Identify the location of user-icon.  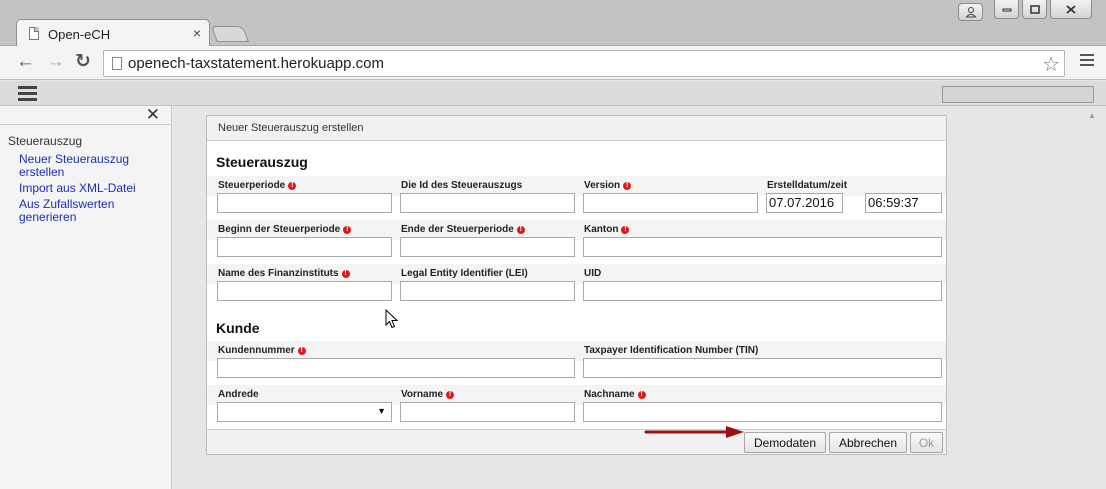
(970, 12).